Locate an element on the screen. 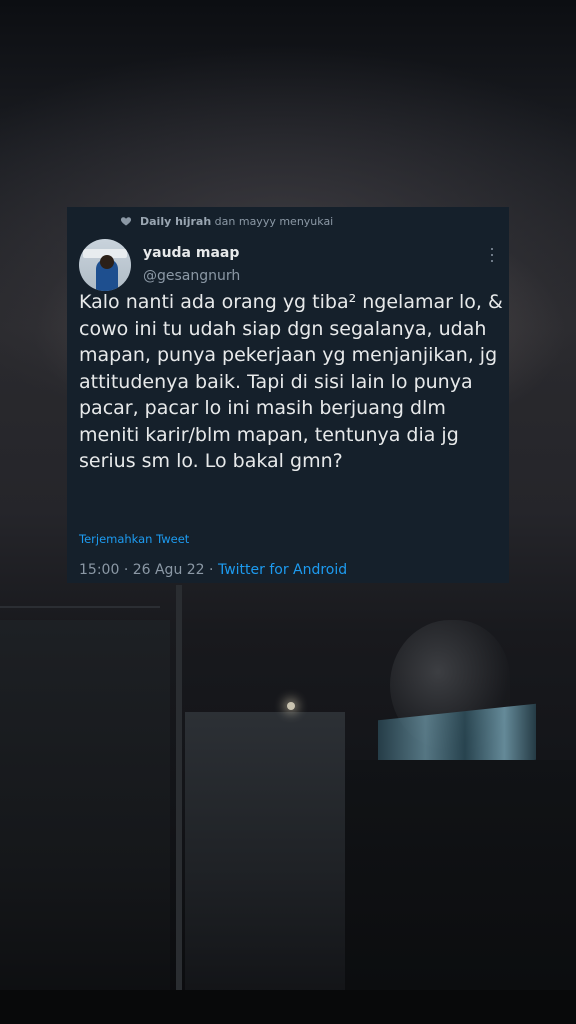 The height and width of the screenshot is (1024, 576). tree-silhouette is located at coordinates (450, 685).